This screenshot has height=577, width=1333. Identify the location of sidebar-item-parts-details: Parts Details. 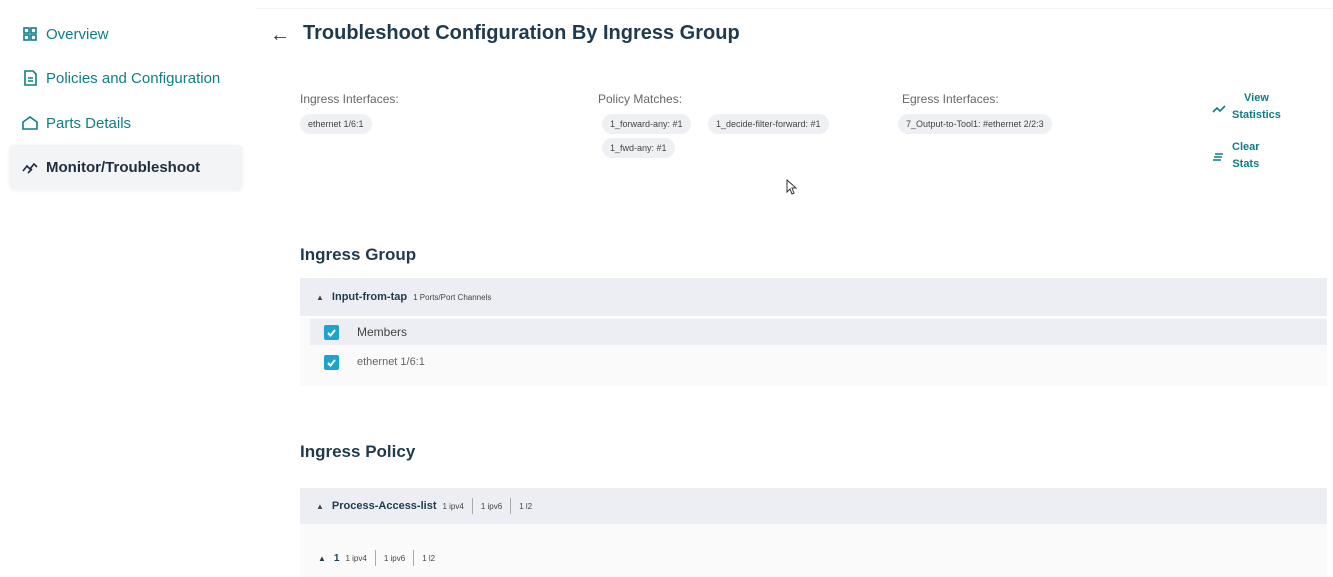
(126, 123).